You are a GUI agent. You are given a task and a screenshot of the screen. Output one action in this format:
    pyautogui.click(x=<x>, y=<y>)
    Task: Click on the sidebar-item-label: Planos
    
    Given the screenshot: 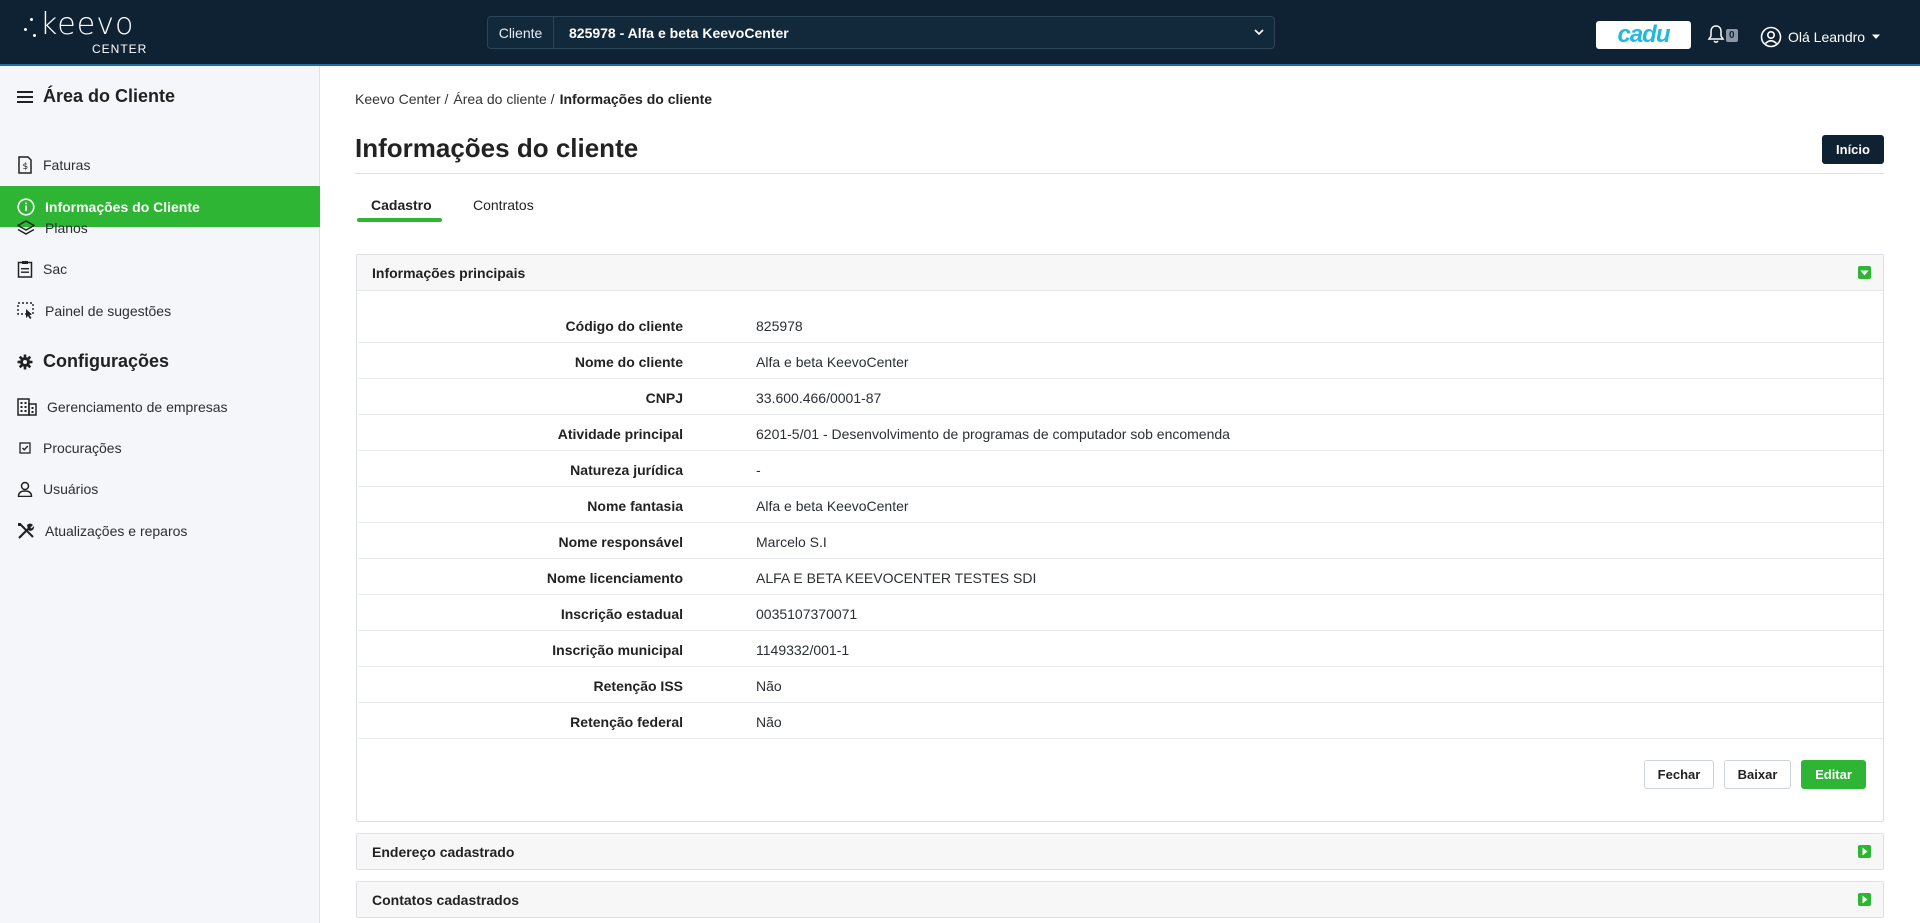 What is the action you would take?
    pyautogui.click(x=66, y=227)
    